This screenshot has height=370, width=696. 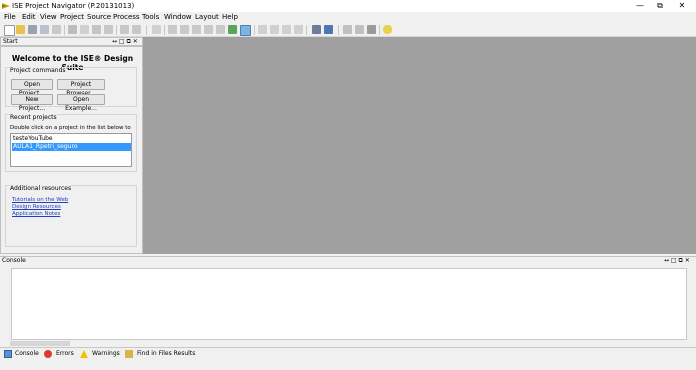 What do you see at coordinates (328, 29) in the screenshot?
I see `help-pointer-icon` at bounding box center [328, 29].